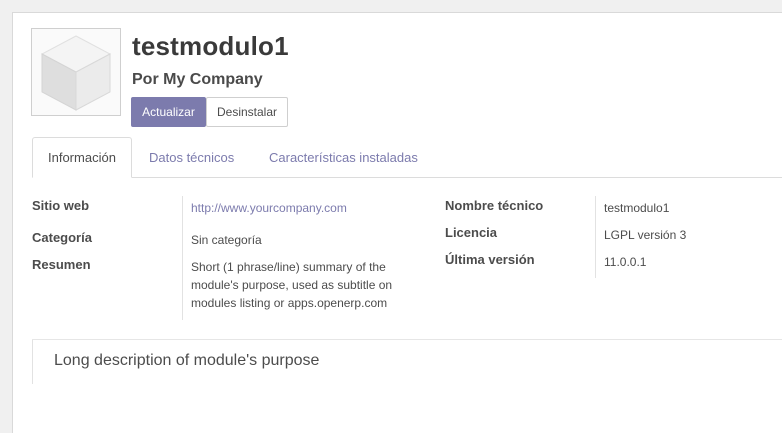  What do you see at coordinates (343, 157) in the screenshot?
I see `tab-caracteristicas-instaladas: Características instaladas` at bounding box center [343, 157].